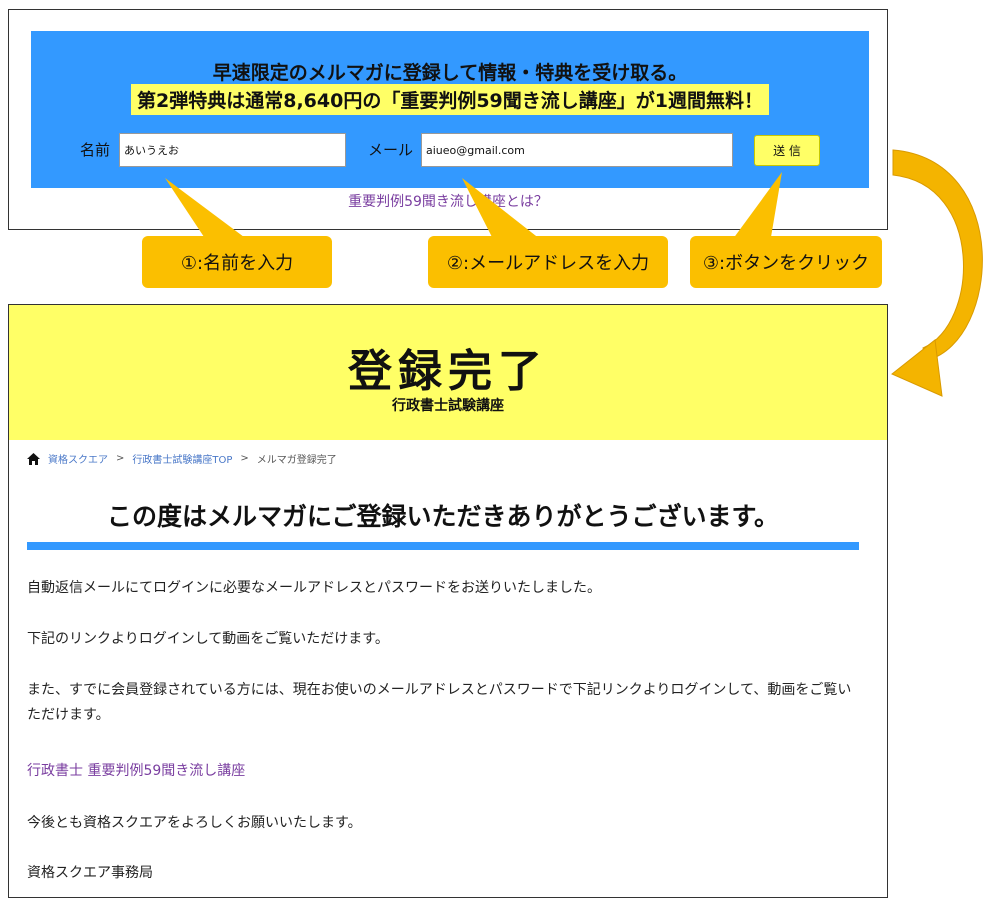 The height and width of the screenshot is (908, 1000). I want to click on breadcrumb: 資格スクエア > 行政書士試験講座TOP > メルマガ登録完了, so click(182, 458).